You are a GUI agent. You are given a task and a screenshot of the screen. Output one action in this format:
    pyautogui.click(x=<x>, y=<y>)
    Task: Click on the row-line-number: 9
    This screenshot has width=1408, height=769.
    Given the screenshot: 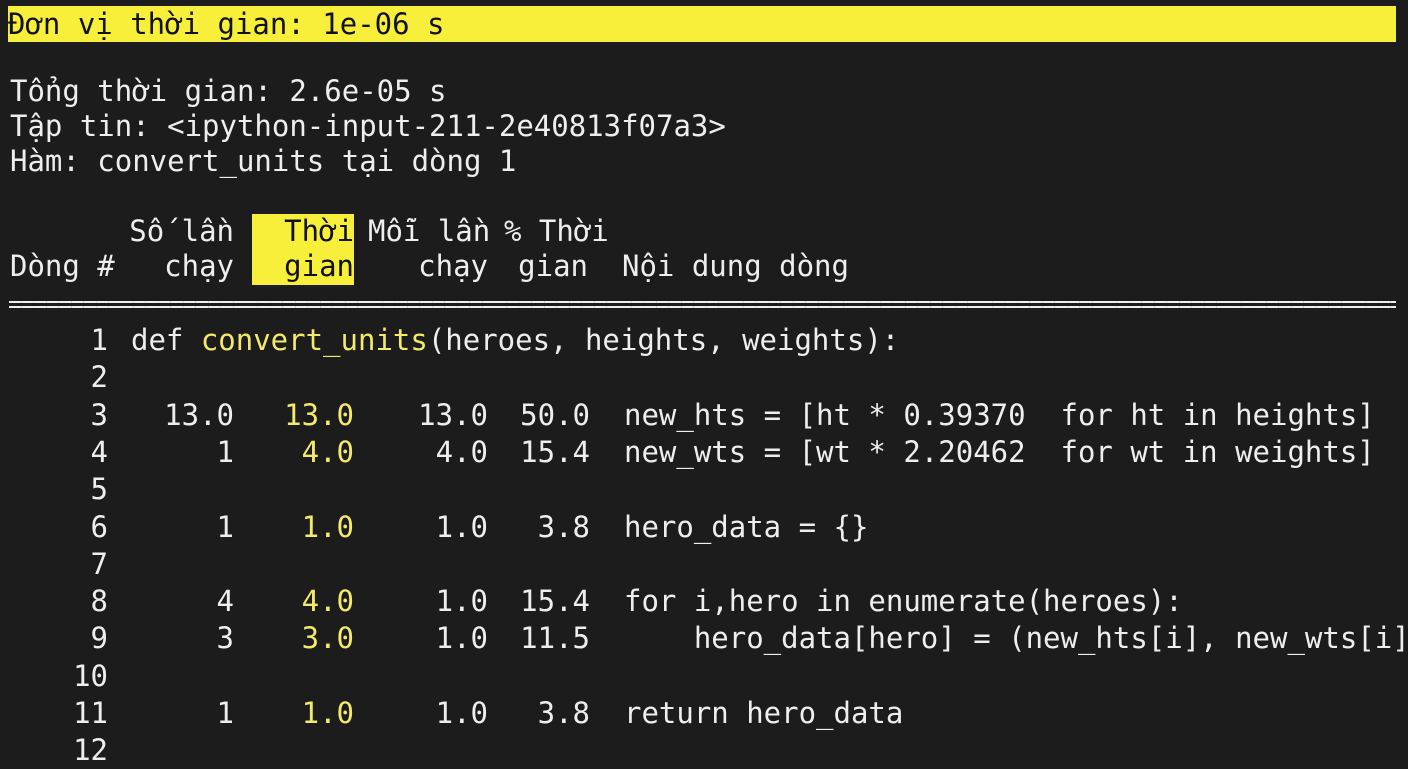 What is the action you would take?
    pyautogui.click(x=99, y=638)
    